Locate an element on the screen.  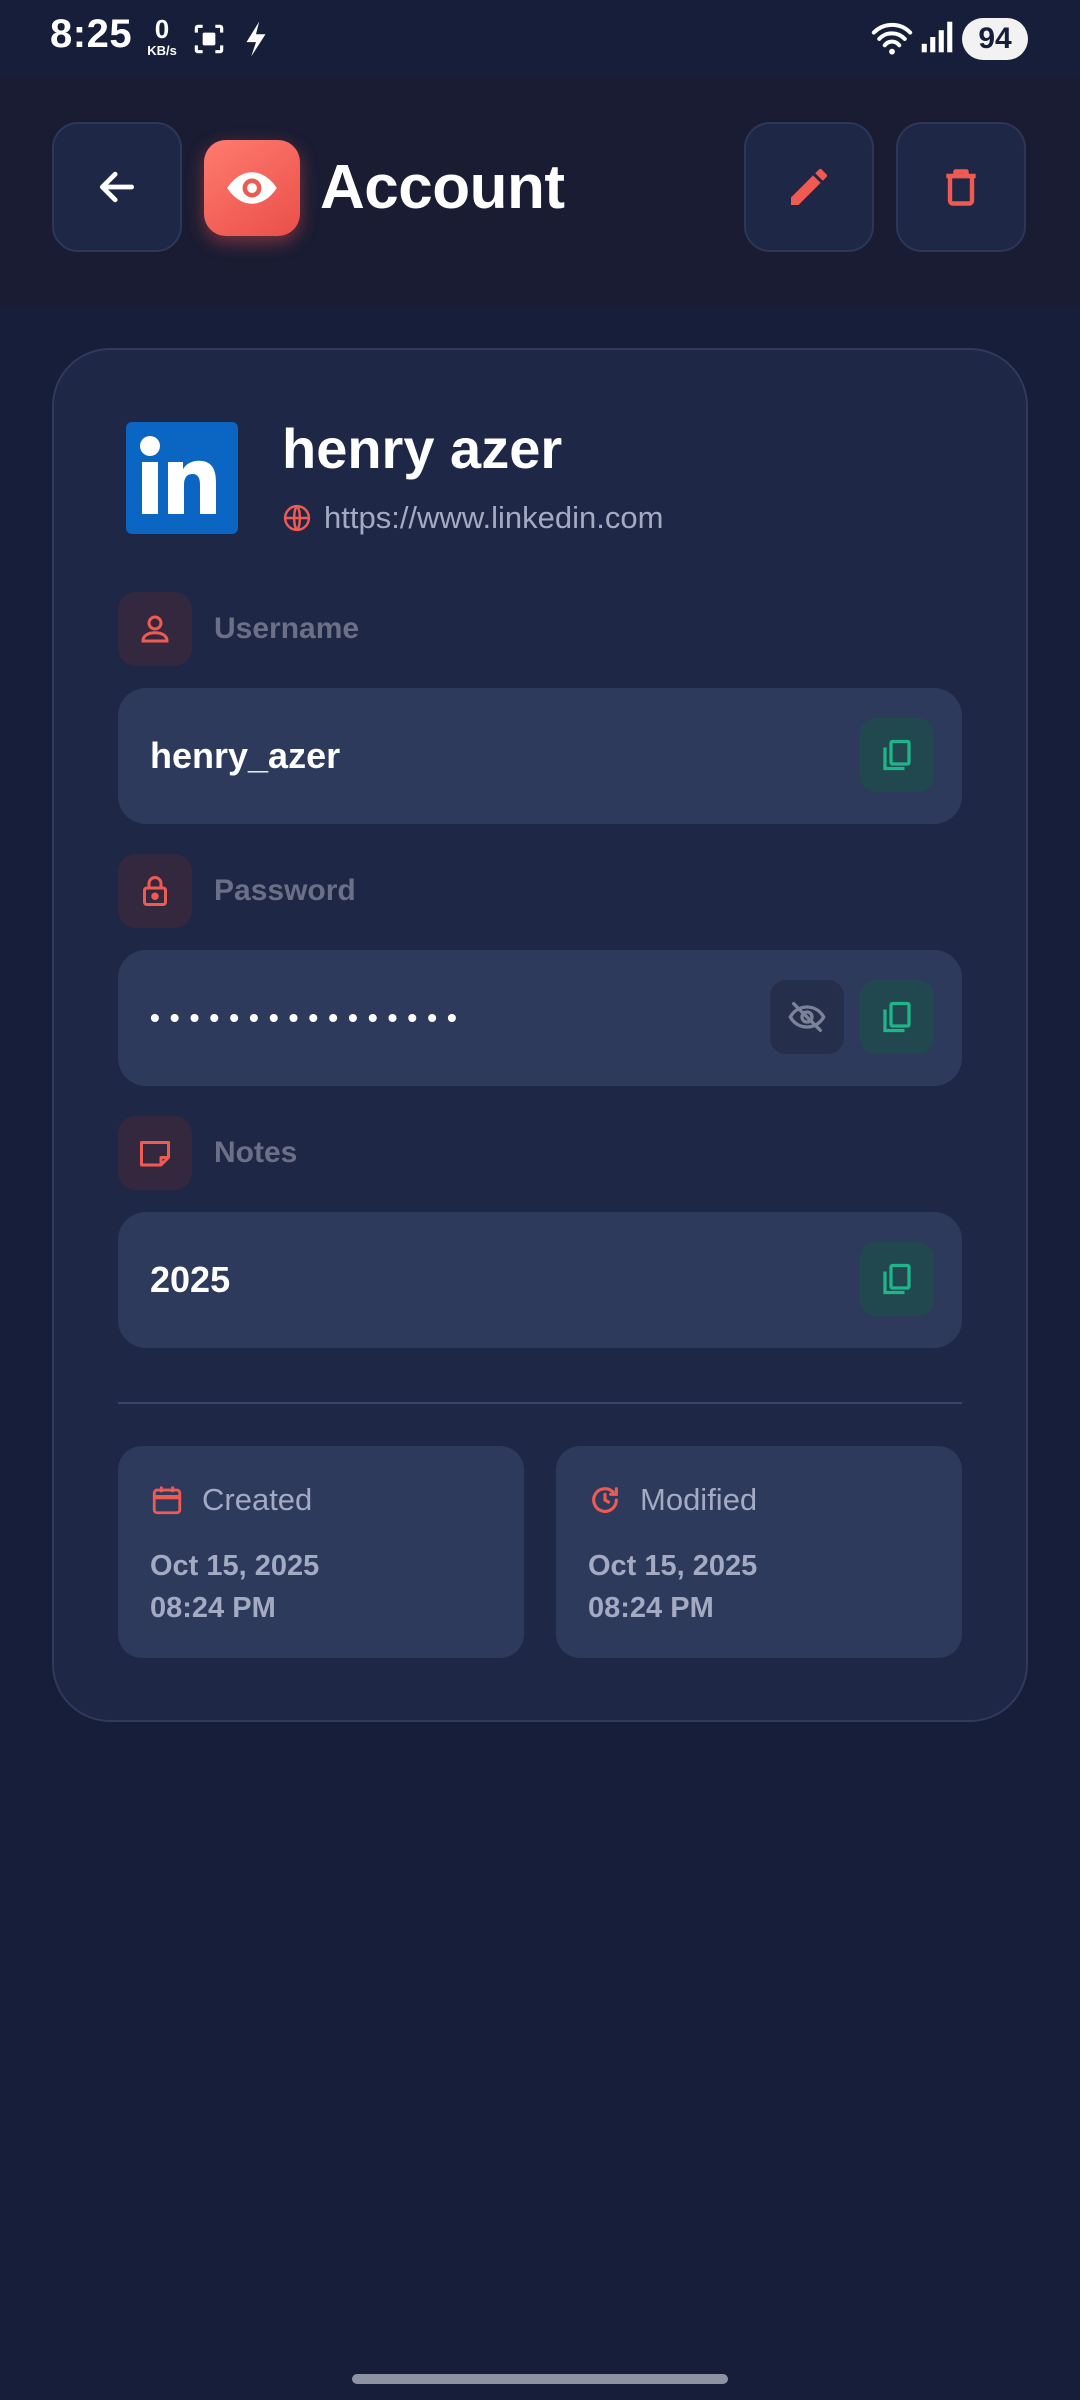
copy-notes-button is located at coordinates (897, 1279).